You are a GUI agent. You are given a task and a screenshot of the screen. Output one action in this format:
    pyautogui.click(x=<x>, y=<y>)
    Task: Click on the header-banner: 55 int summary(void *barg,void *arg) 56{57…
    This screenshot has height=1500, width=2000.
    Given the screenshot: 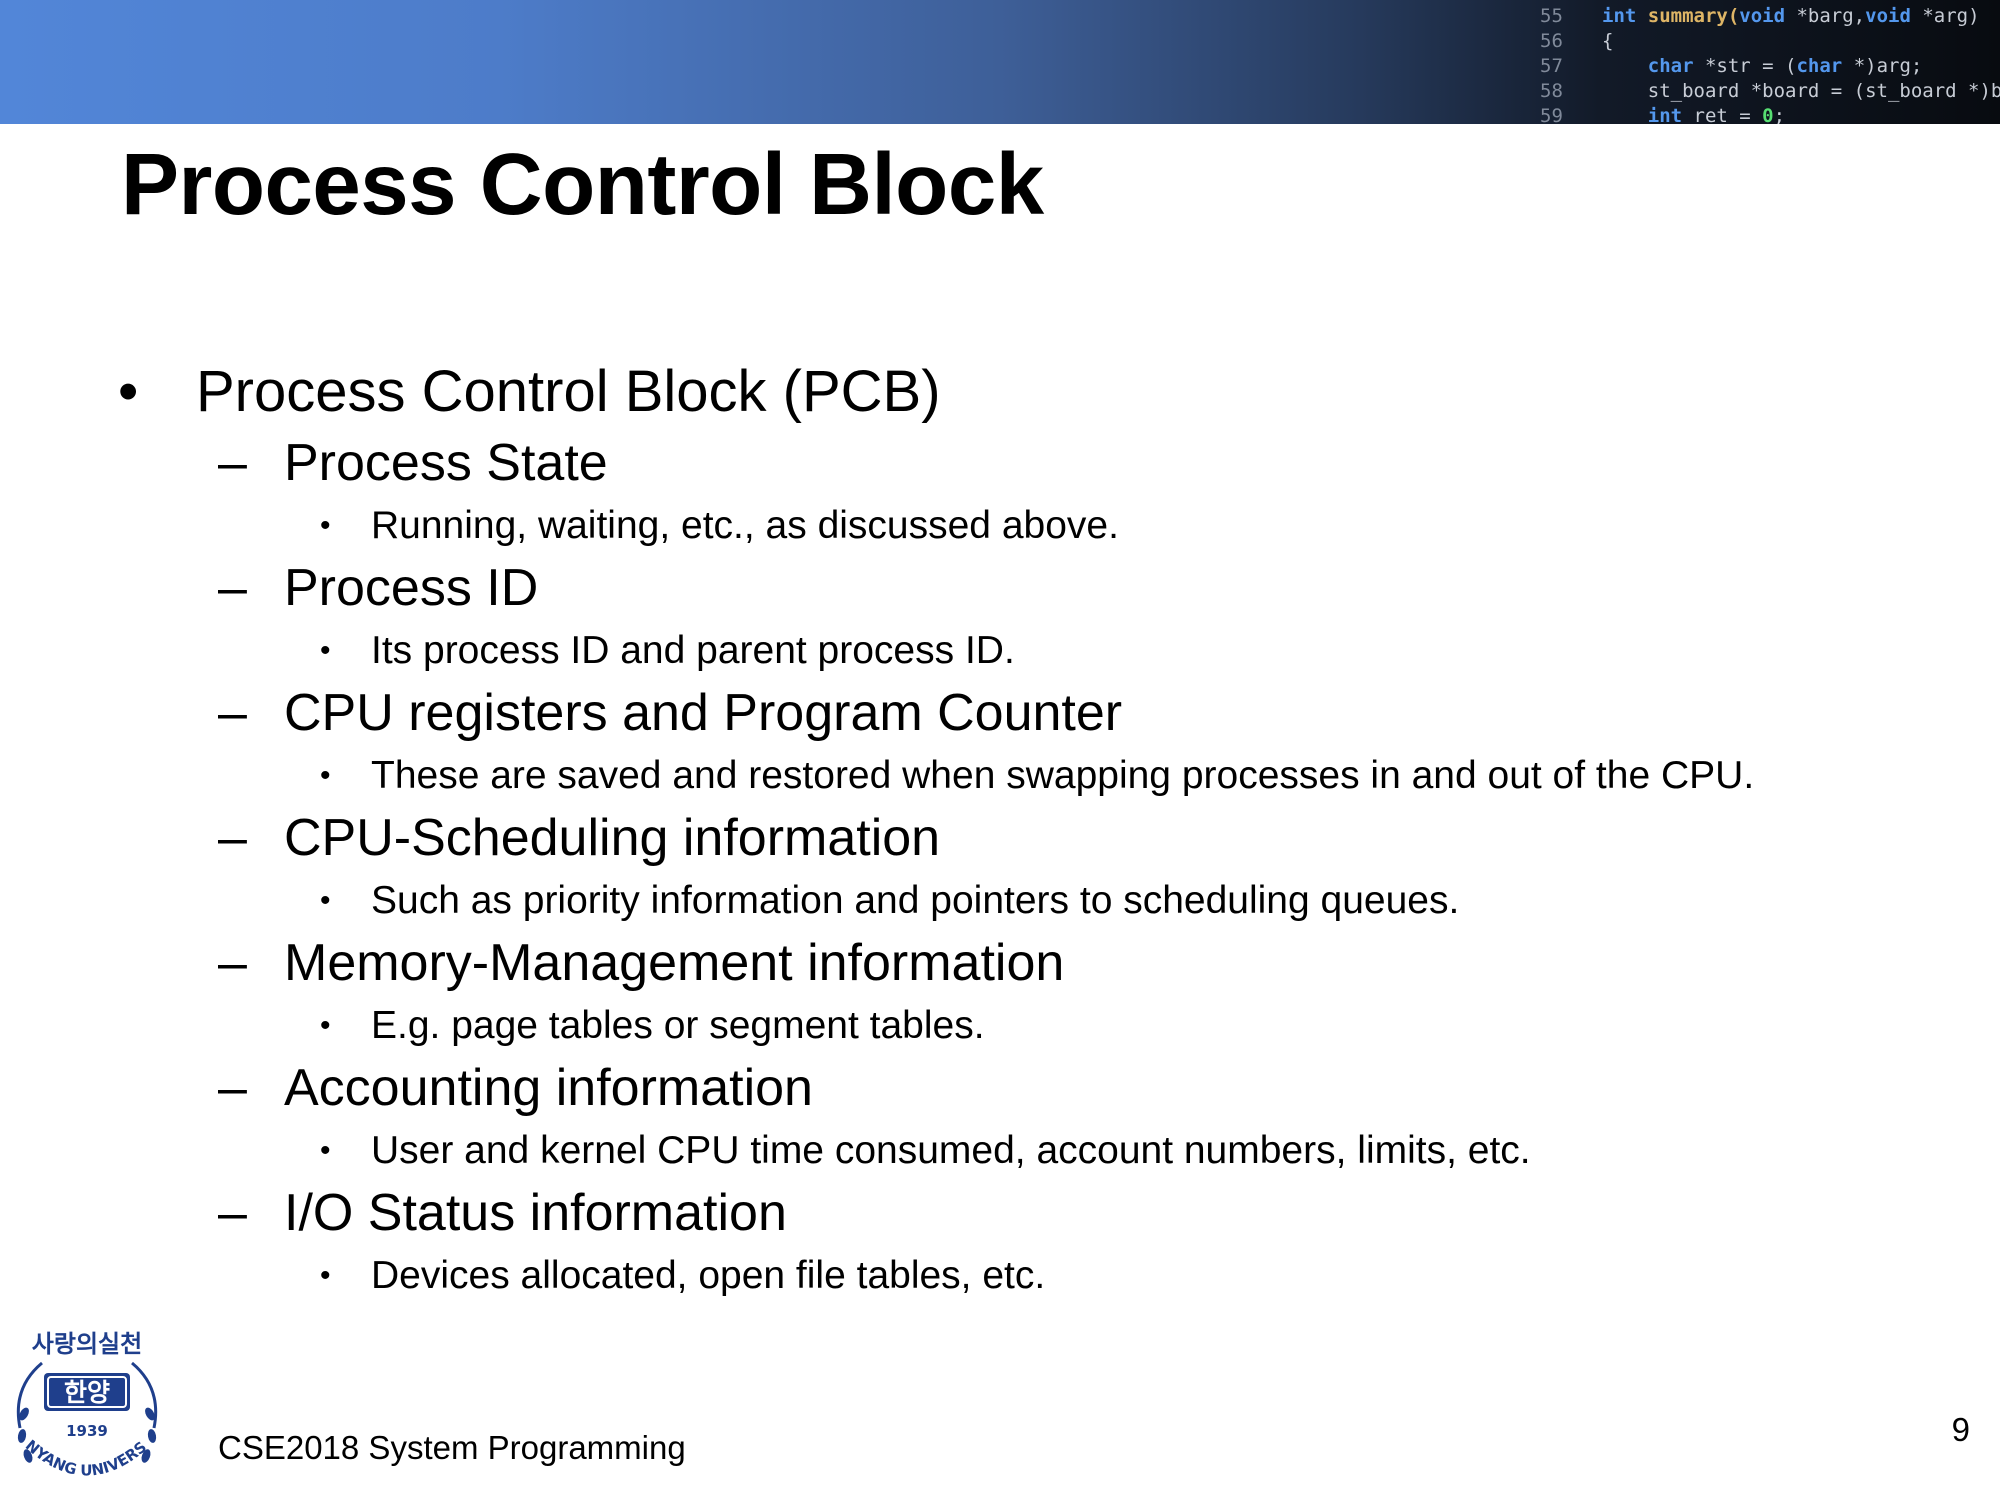 What is the action you would take?
    pyautogui.click(x=1000, y=62)
    